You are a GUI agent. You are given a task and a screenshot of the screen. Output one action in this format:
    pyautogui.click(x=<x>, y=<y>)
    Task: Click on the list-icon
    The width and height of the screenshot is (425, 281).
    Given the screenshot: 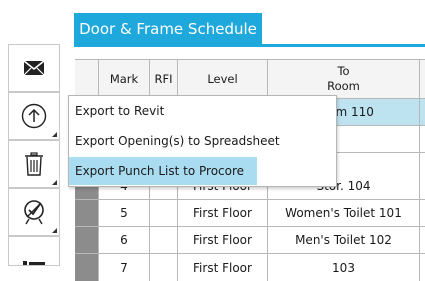 What is the action you would take?
    pyautogui.click(x=34, y=259)
    